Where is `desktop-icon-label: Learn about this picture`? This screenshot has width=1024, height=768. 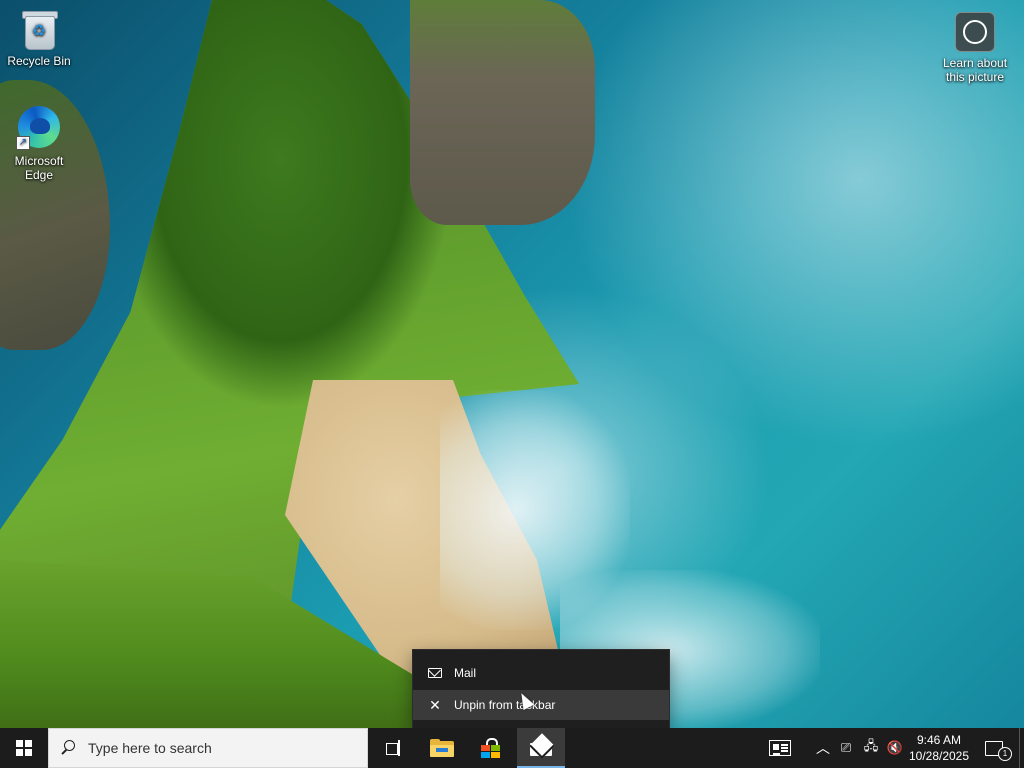 desktop-icon-label: Learn about this picture is located at coordinates (975, 70).